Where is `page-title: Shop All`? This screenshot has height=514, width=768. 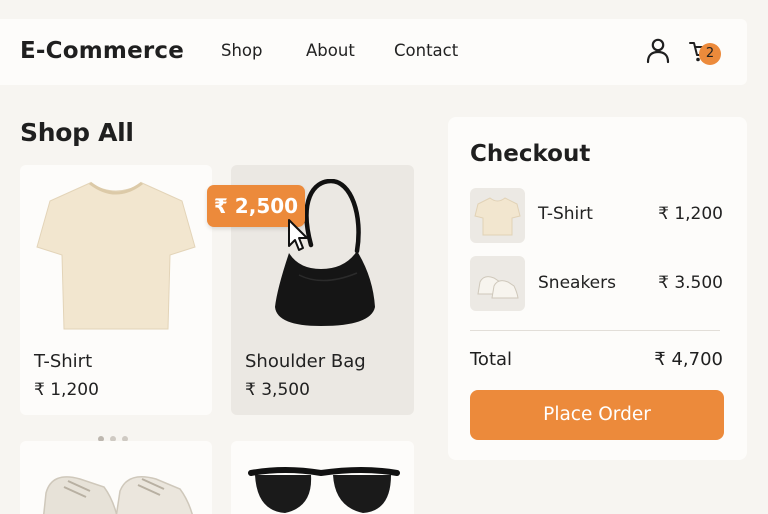 page-title: Shop All is located at coordinates (77, 132).